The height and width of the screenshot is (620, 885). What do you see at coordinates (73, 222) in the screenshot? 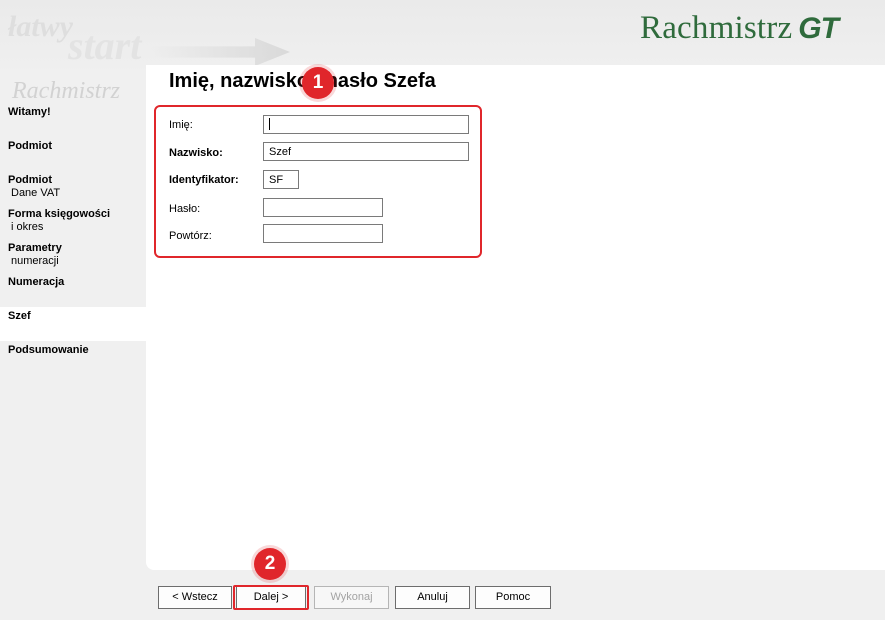
I see `nav-item-forma-ksiegowosci: Forma księgowości i okres` at bounding box center [73, 222].